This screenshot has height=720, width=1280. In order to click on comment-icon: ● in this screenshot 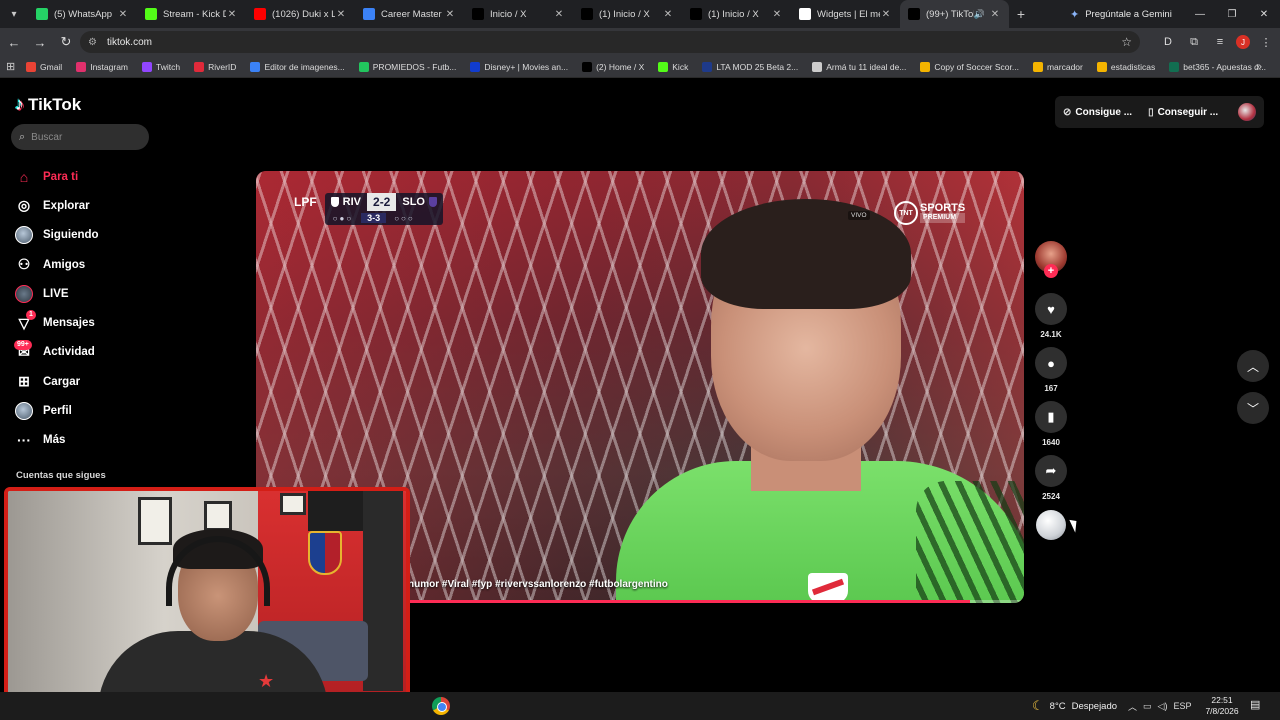, I will do `click(1051, 363)`.